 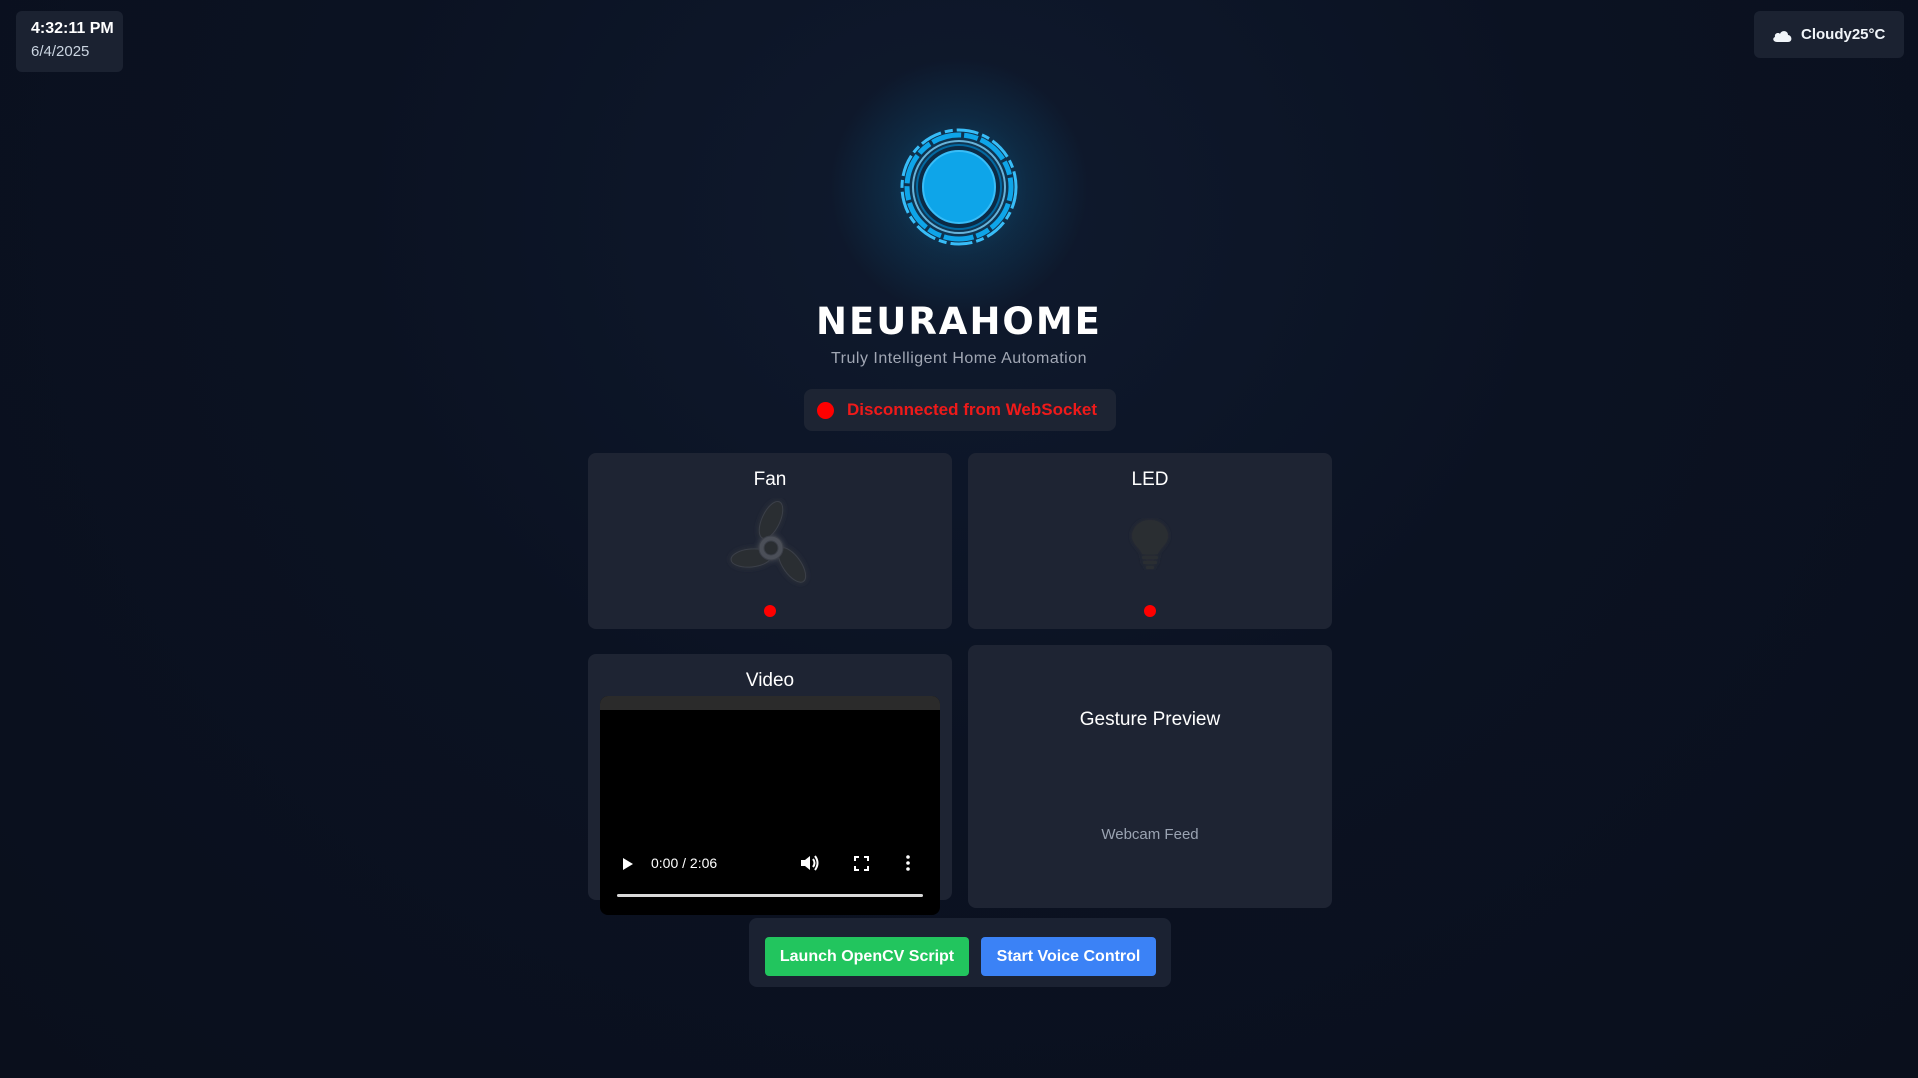 I want to click on fan-card: Fan, so click(x=770, y=541).